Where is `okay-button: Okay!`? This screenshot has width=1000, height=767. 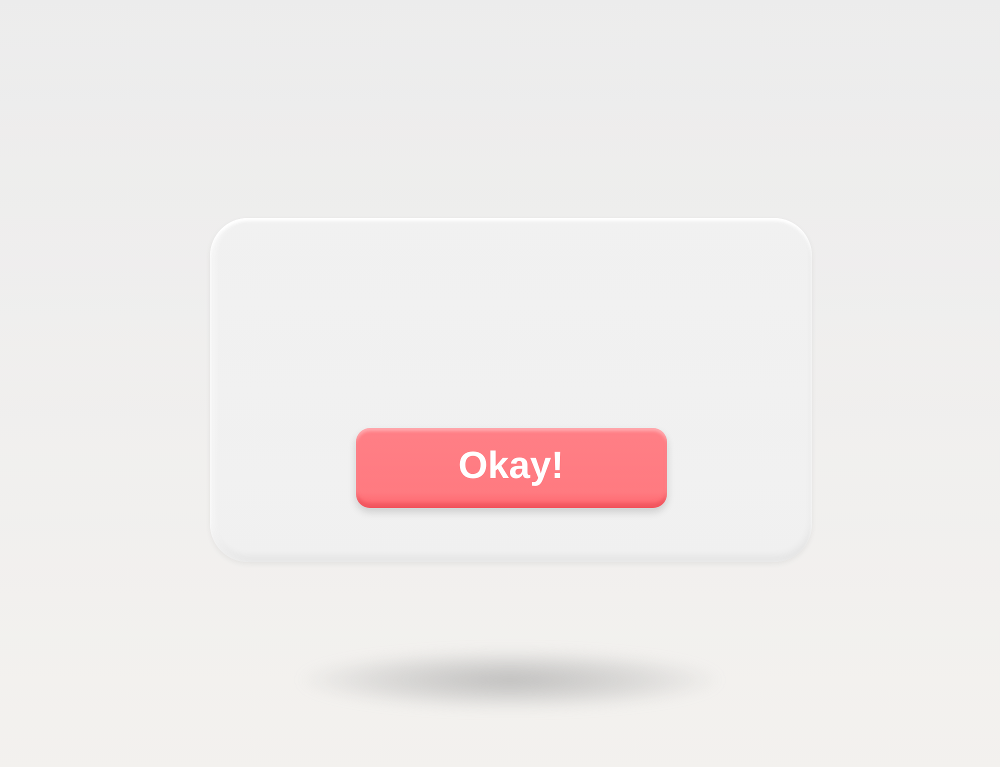 okay-button: Okay! is located at coordinates (511, 468).